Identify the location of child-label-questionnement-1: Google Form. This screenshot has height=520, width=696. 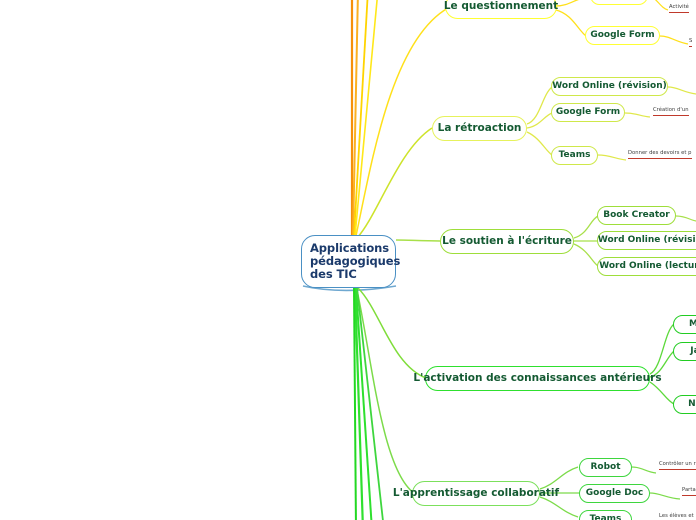
(622, 35).